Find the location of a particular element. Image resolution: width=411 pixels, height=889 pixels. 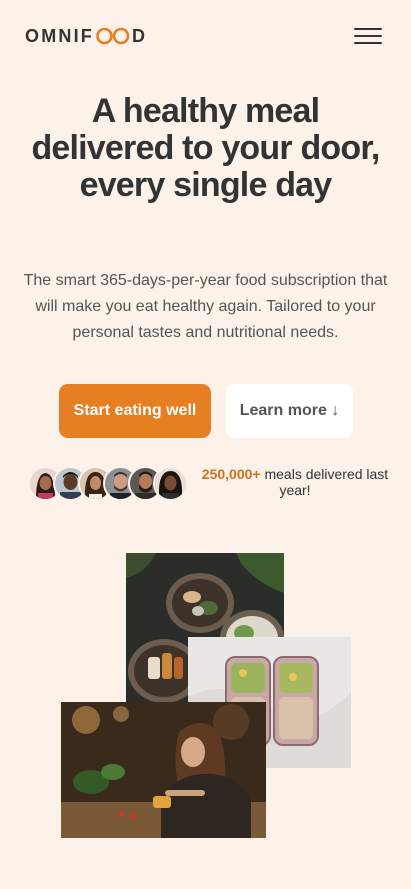

meals-delivered-text: 250,000+ meals delivered last year! is located at coordinates (295, 482).